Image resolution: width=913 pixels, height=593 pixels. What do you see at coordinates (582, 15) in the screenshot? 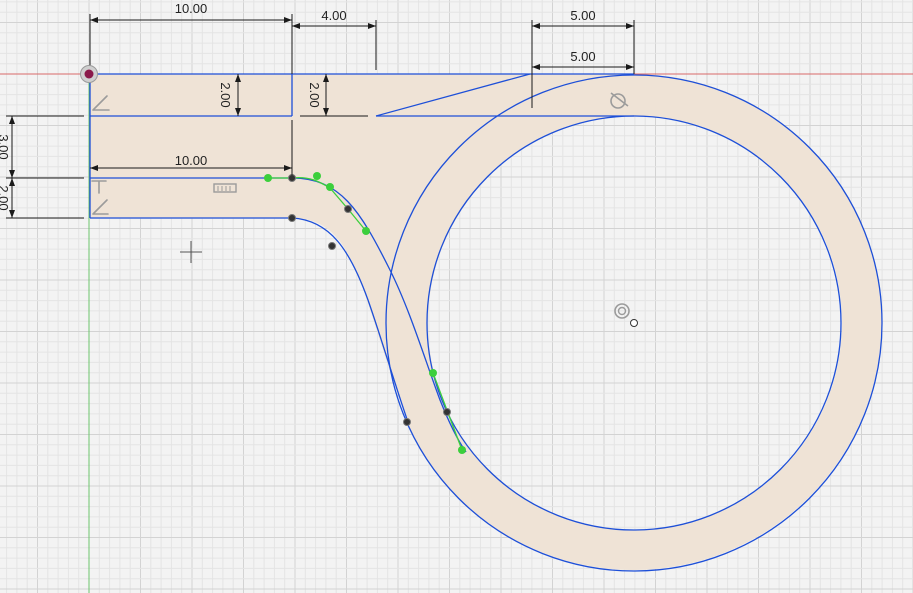
I see `dimension-circle-upper: 5.00` at bounding box center [582, 15].